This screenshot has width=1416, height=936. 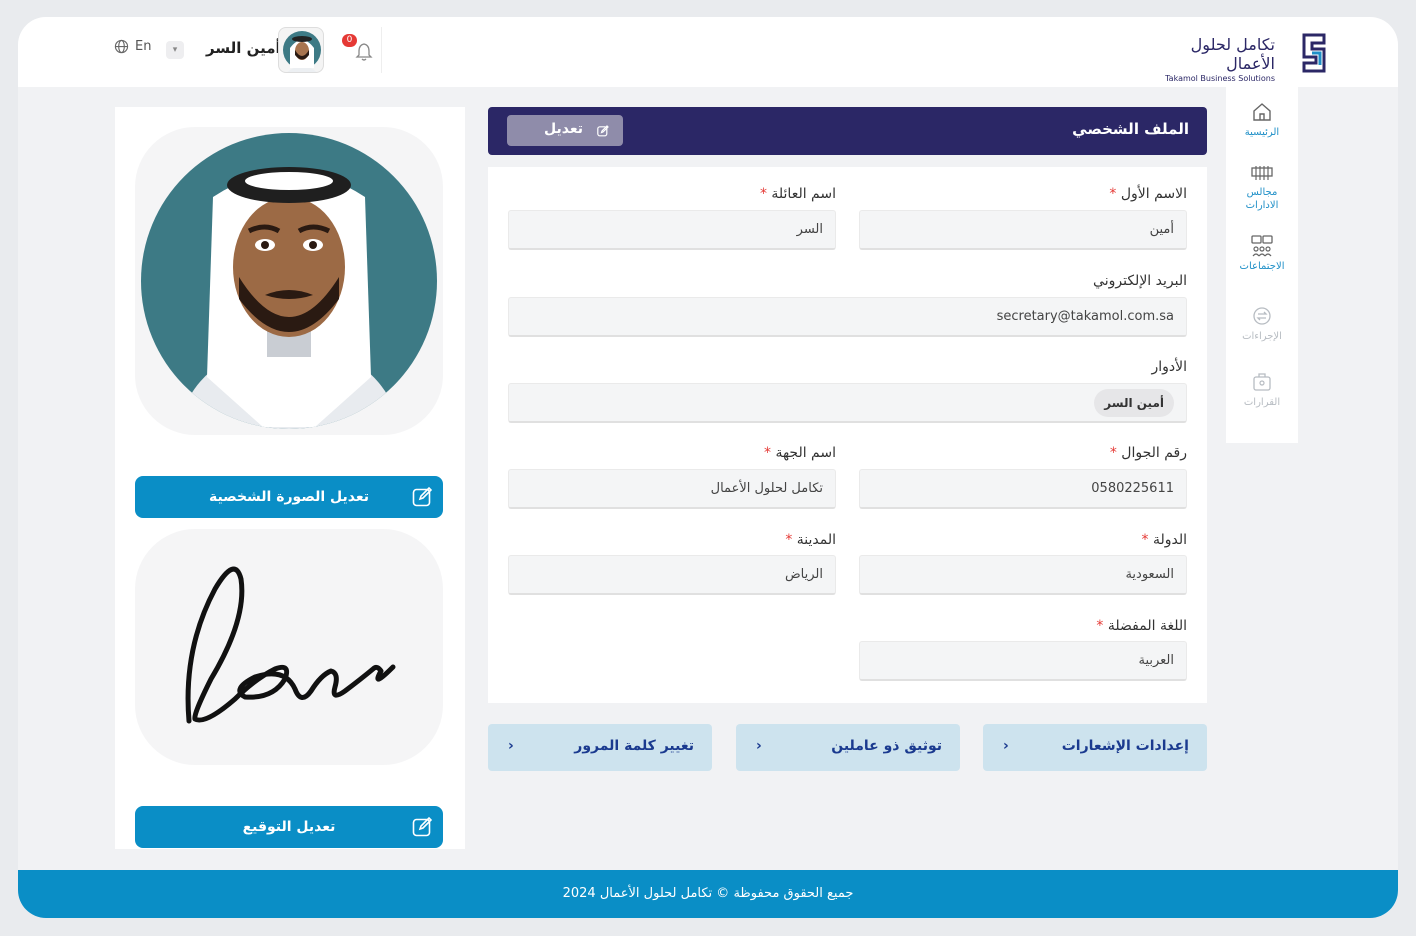 What do you see at coordinates (1023, 230) in the screenshot?
I see `first-name-field: أمين` at bounding box center [1023, 230].